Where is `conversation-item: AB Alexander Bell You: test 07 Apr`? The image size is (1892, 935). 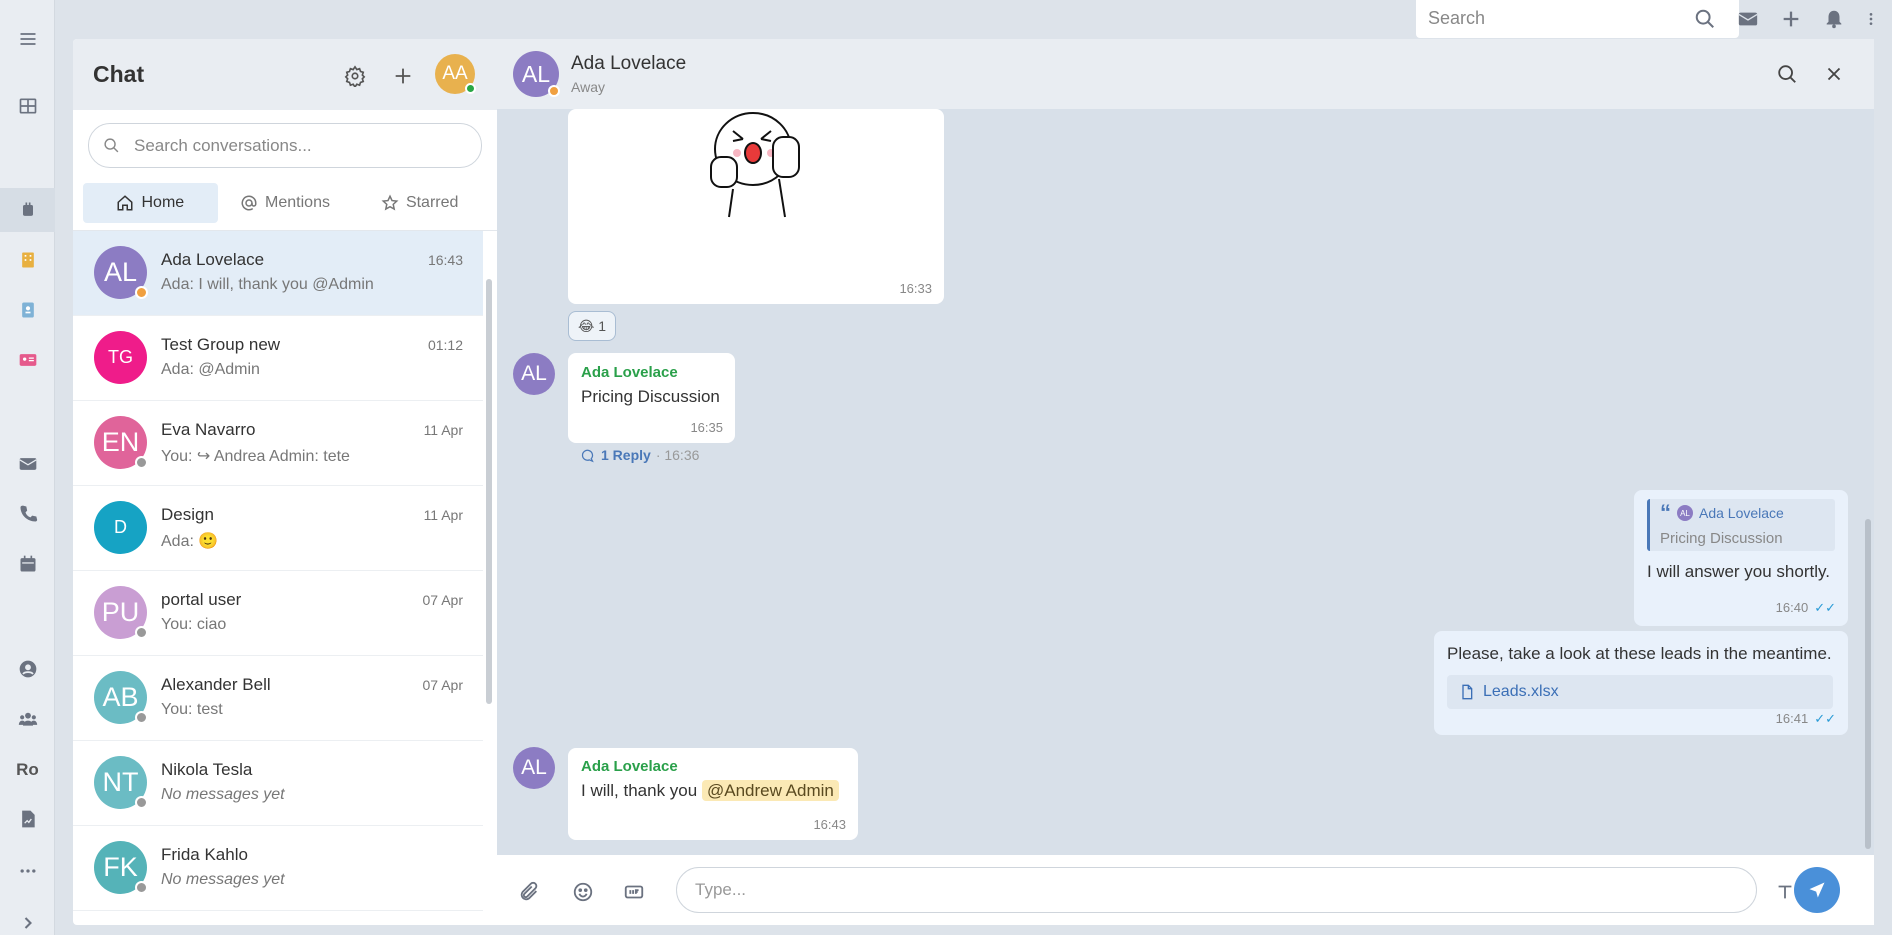 conversation-item: AB Alexander Bell You: test 07 Apr is located at coordinates (278, 698).